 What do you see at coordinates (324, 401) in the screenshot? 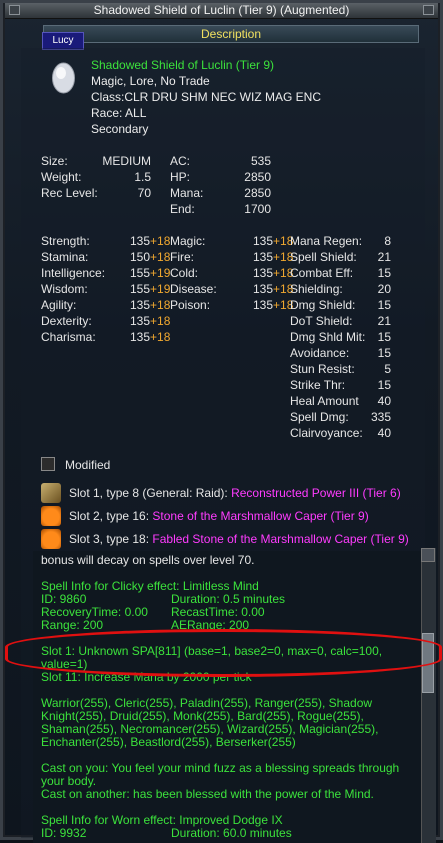
I see `heal-amount-label: Heal Amount` at bounding box center [324, 401].